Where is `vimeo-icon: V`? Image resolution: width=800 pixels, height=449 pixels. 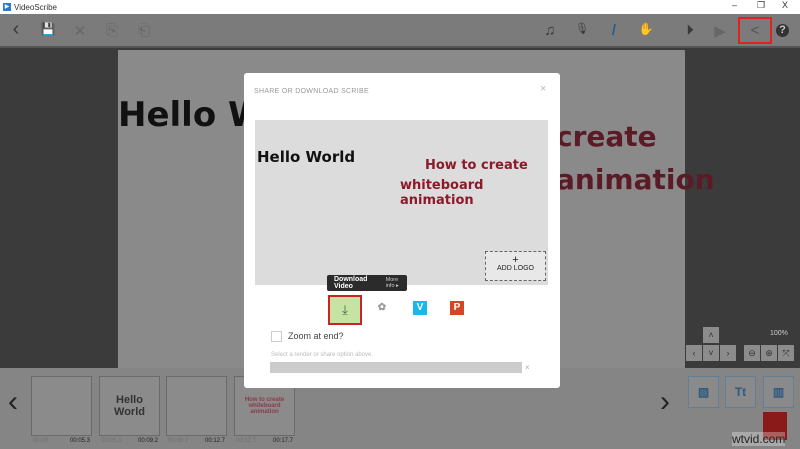
vimeo-icon: V is located at coordinates (420, 308).